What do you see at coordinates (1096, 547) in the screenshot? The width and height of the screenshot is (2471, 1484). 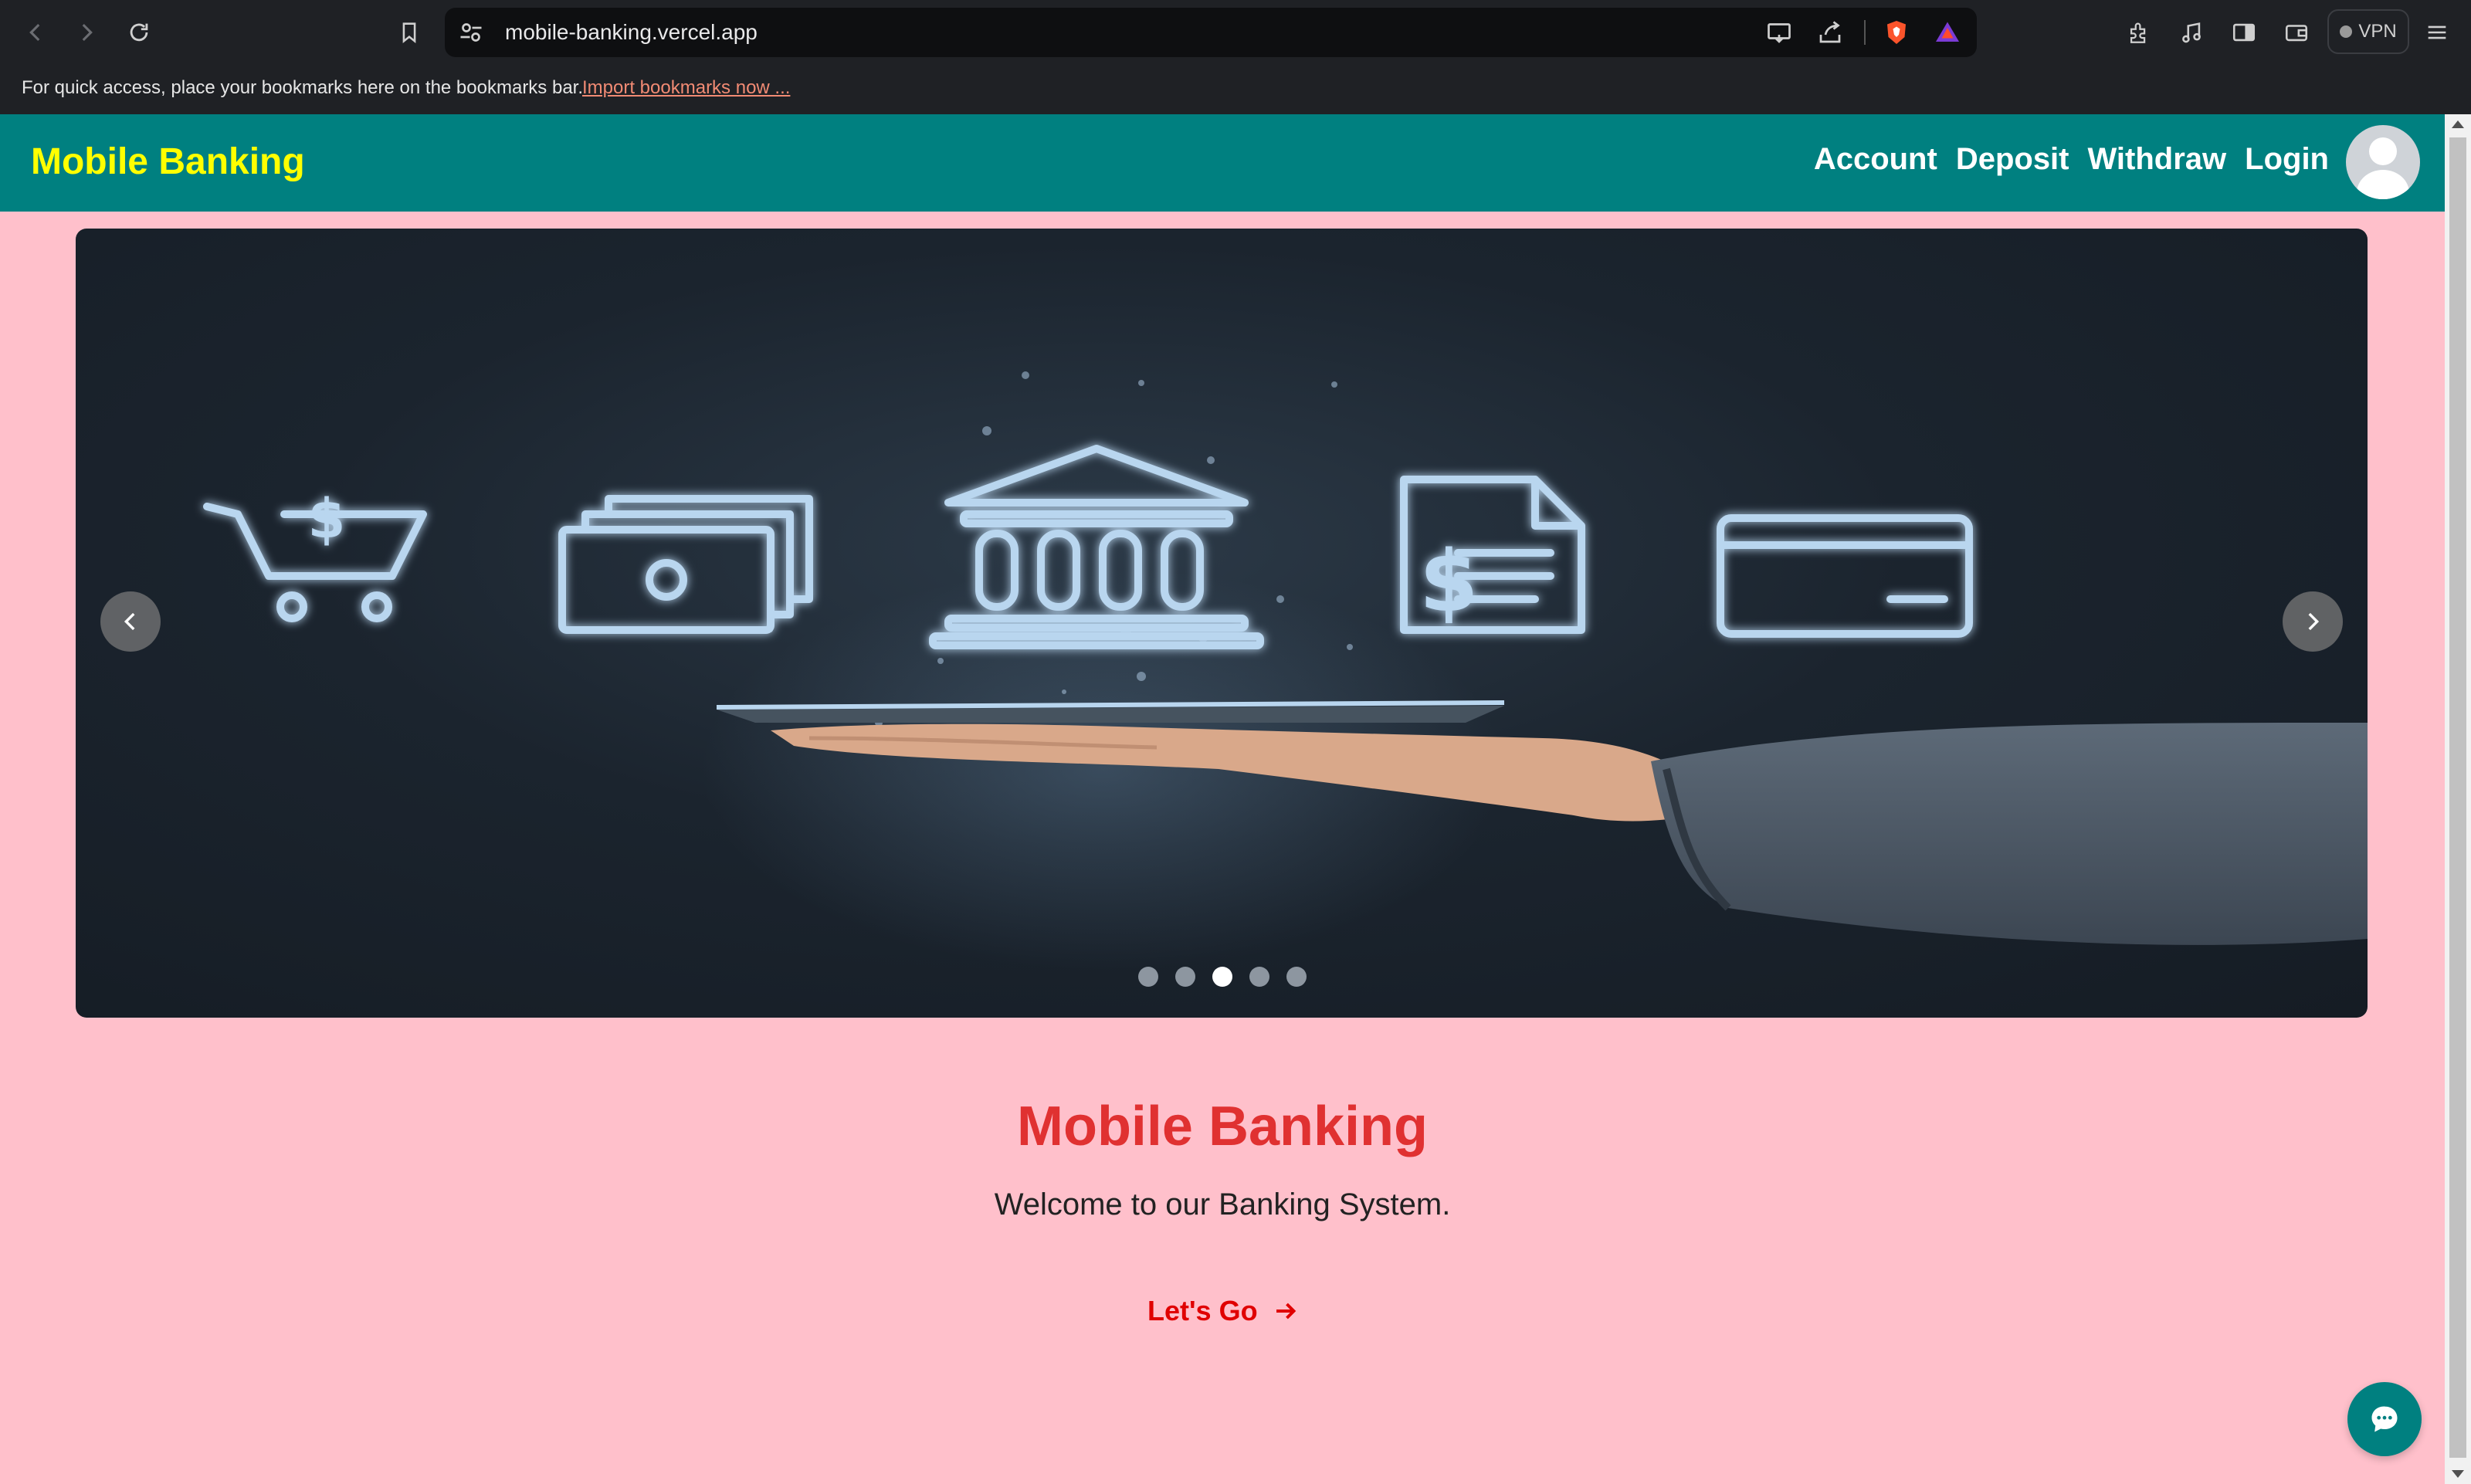 I see `bank-building-icon` at bounding box center [1096, 547].